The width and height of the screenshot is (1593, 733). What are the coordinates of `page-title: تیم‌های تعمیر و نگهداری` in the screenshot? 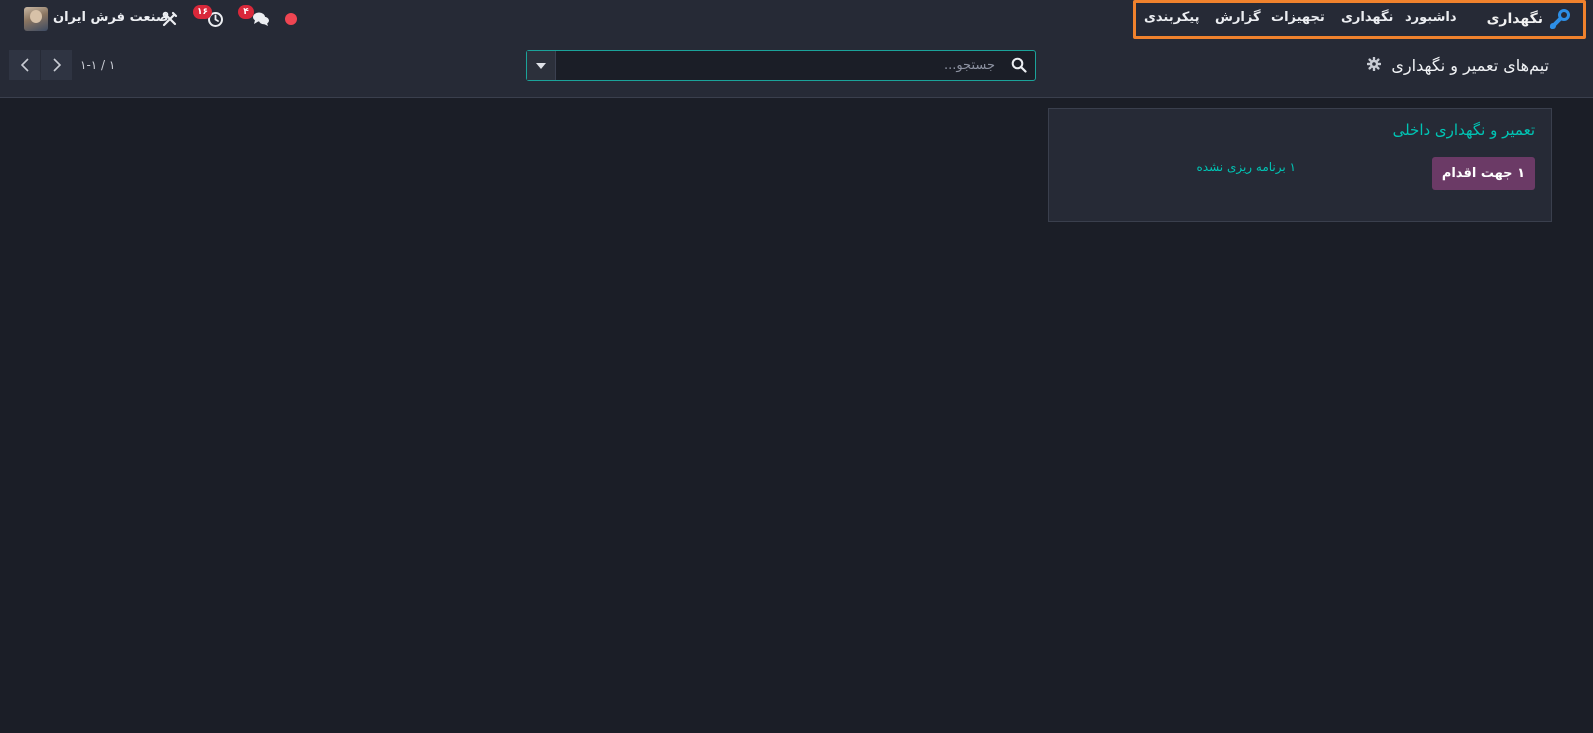 It's located at (1470, 65).